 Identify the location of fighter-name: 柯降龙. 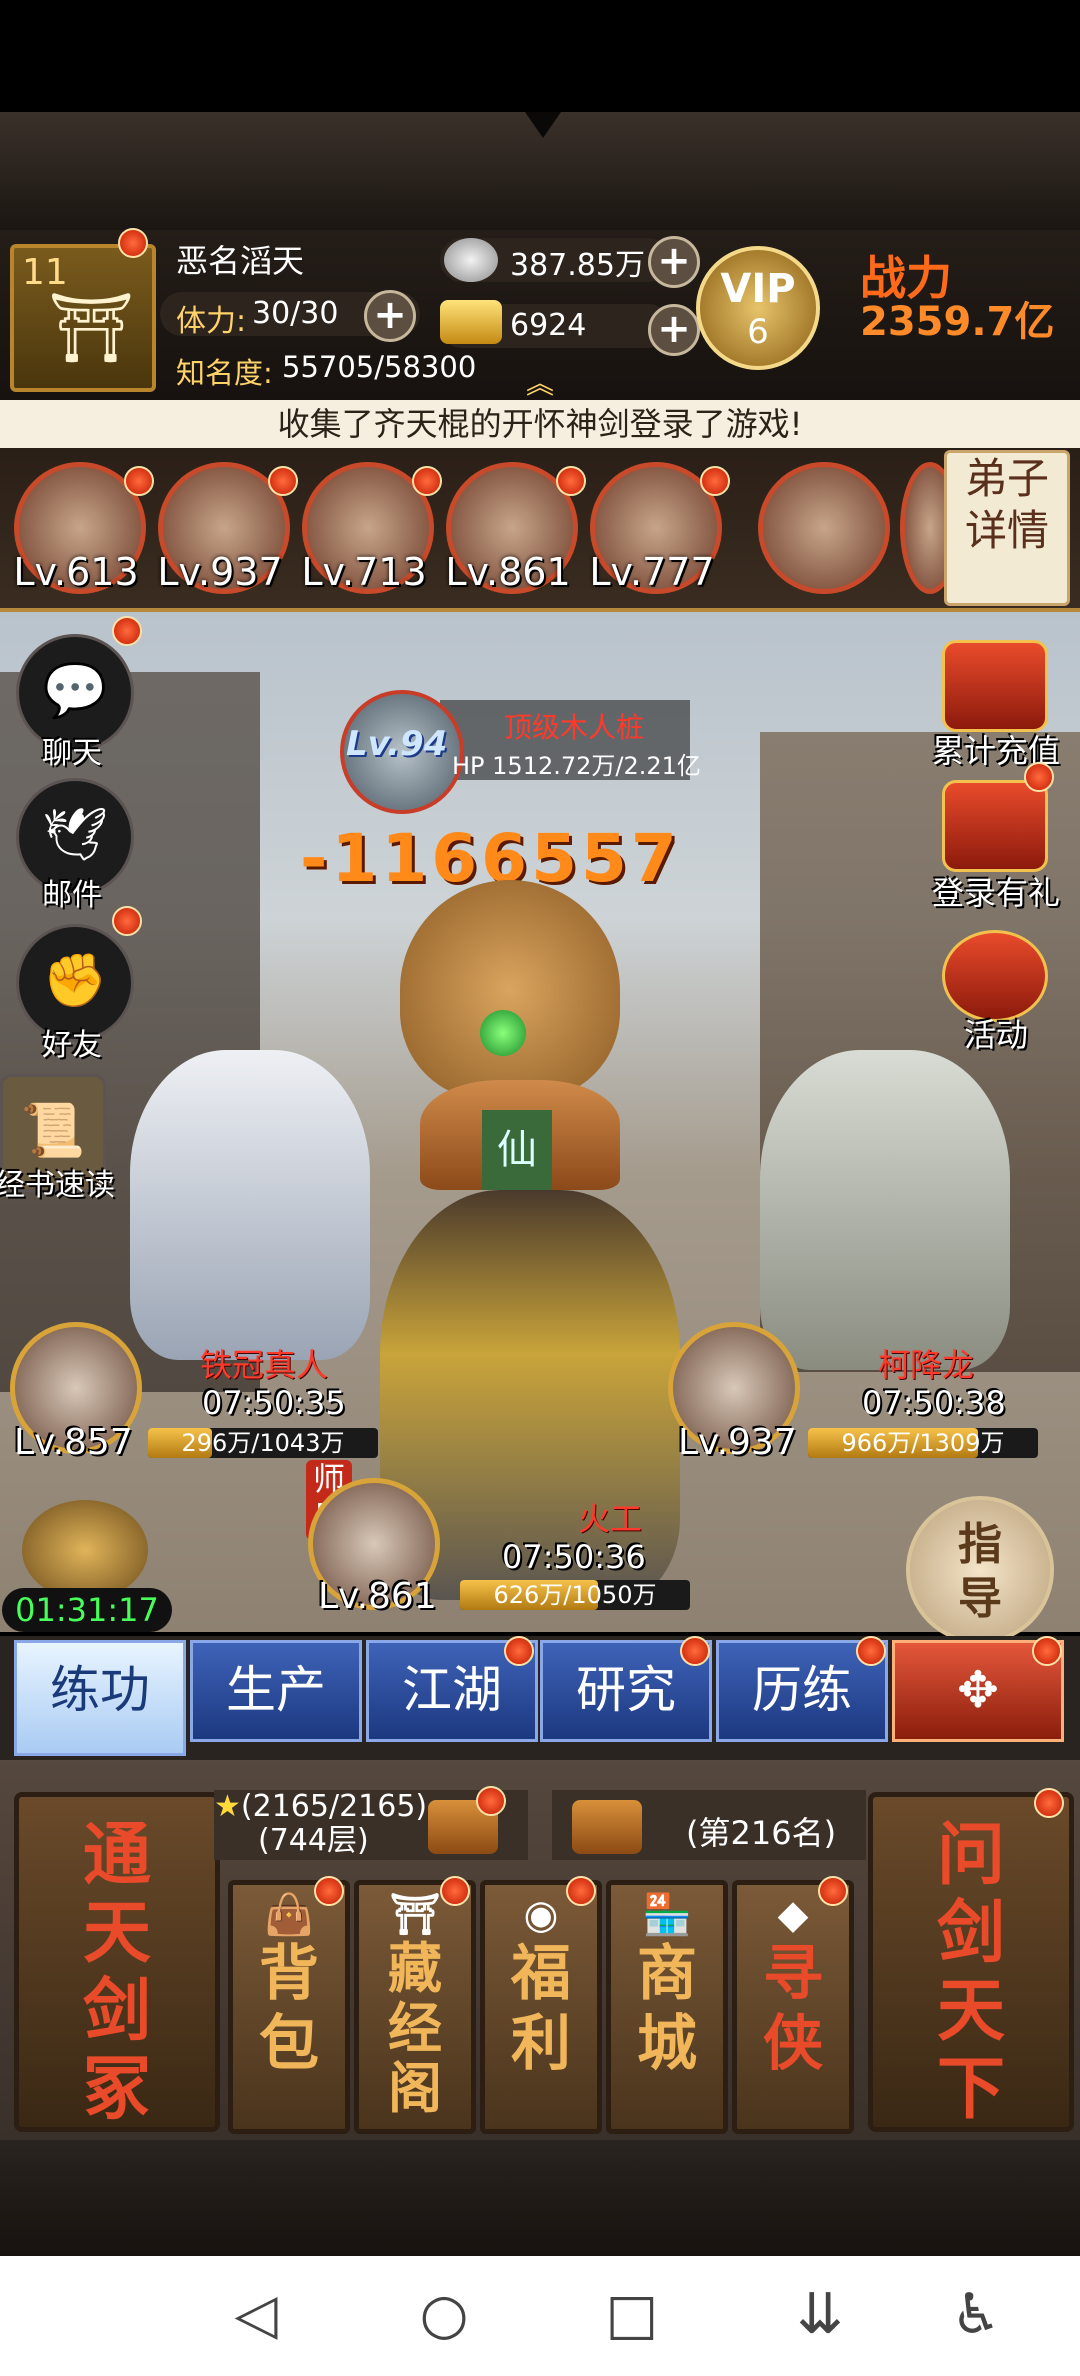
(926, 1365).